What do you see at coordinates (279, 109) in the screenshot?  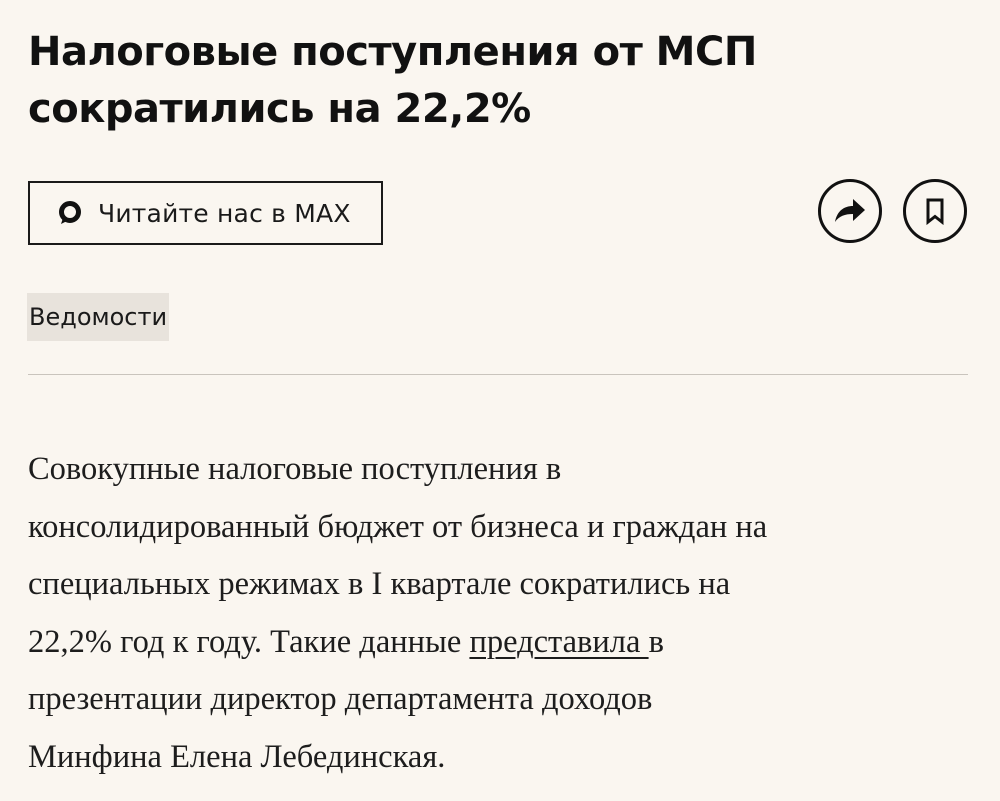 I see `headline-line-2: сократились на 22,2%` at bounding box center [279, 109].